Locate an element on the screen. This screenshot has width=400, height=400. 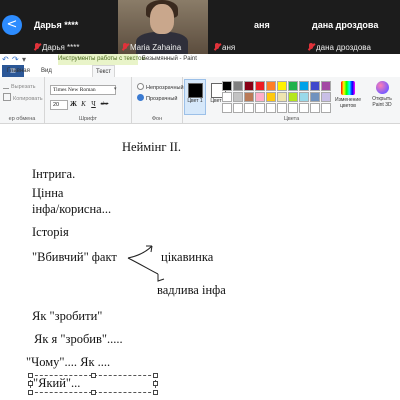
participant-tile: Дарья **** Дарья **** is located at coordinates (70, 27).